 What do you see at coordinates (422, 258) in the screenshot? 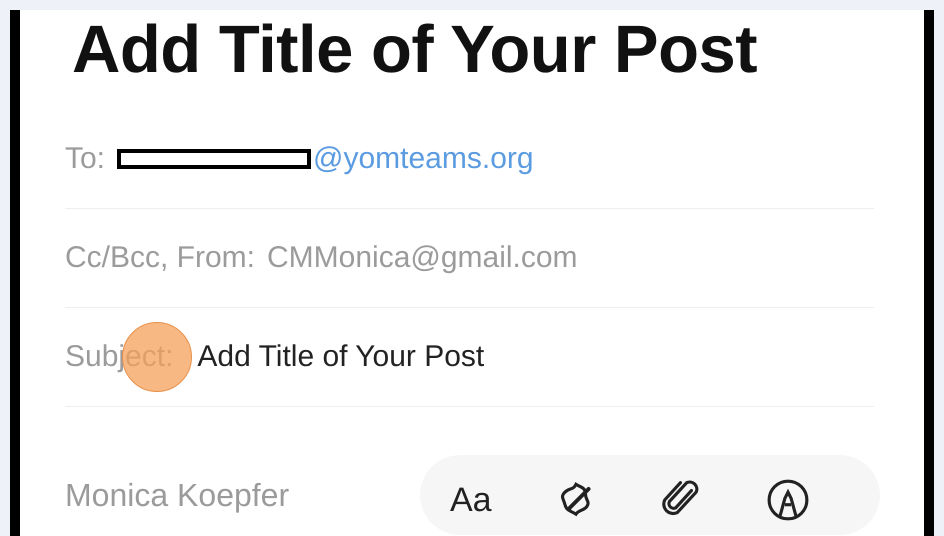
I see `address-text: CMMonica@gmail.com` at bounding box center [422, 258].